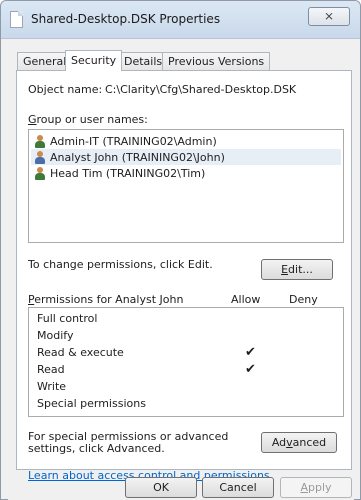 This screenshot has width=361, height=500. Describe the element at coordinates (94, 60) in the screenshot. I see `tab-security: Security` at that location.